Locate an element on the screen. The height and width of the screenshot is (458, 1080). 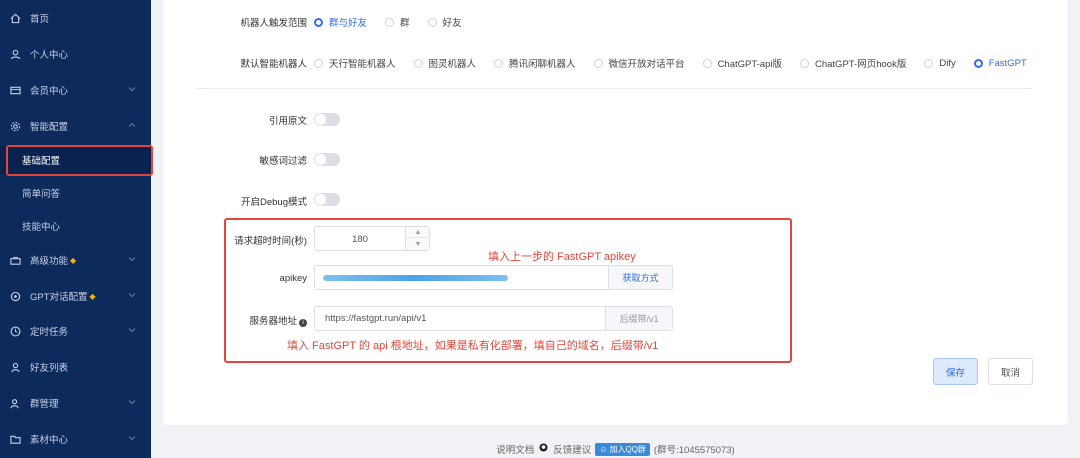
sidebar-item-label: 简单问答 is located at coordinates (41, 194).